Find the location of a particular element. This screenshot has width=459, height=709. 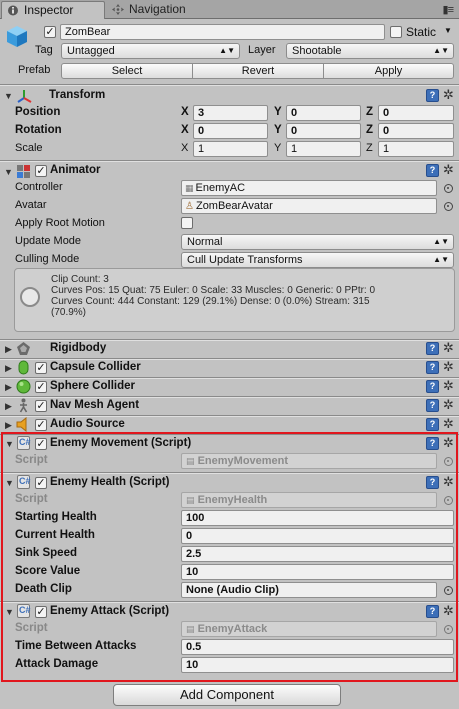

rotation-y-field: 0 is located at coordinates (323, 131).